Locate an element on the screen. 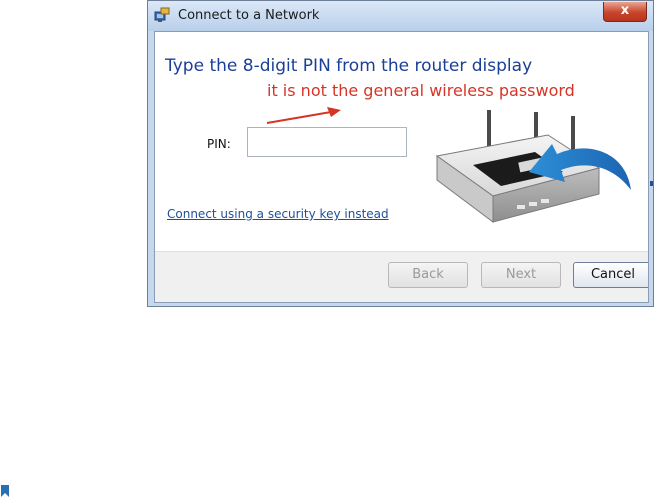  window-title: Connect to a Network is located at coordinates (249, 15).